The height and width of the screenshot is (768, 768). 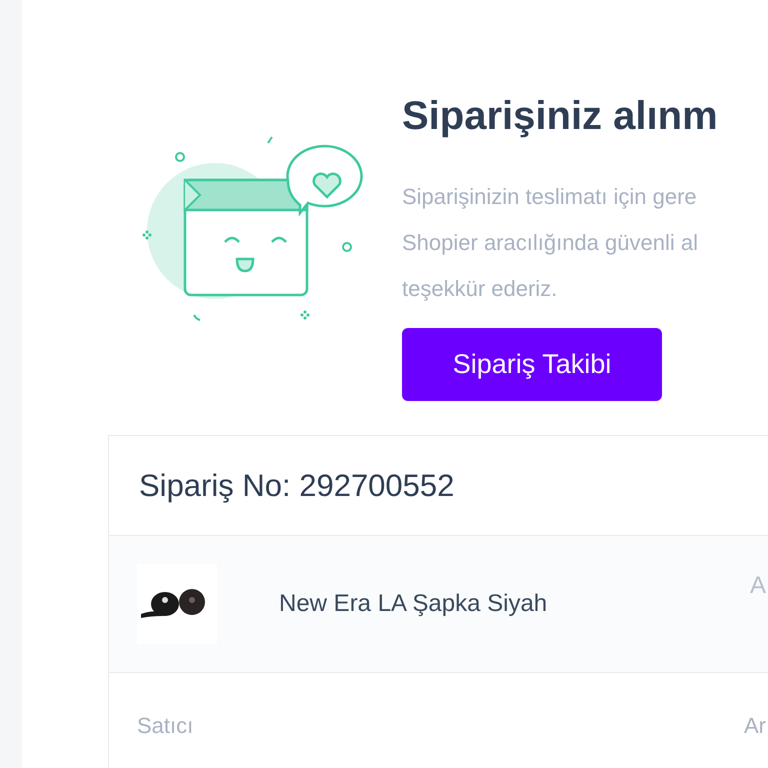 What do you see at coordinates (550, 197) in the screenshot?
I see `message-line: Siparişinizin teslimatı için gere` at bounding box center [550, 197].